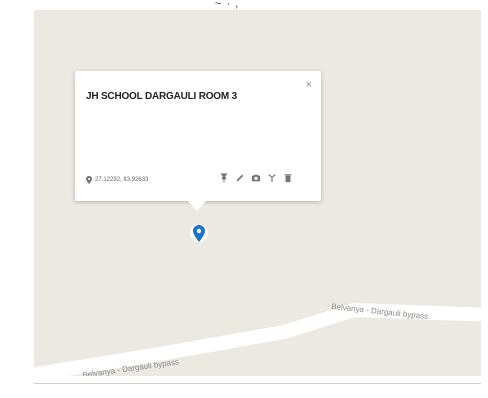 Image resolution: width=488 pixels, height=398 pixels. Describe the element at coordinates (224, 178) in the screenshot. I see `pin-icon` at that location.